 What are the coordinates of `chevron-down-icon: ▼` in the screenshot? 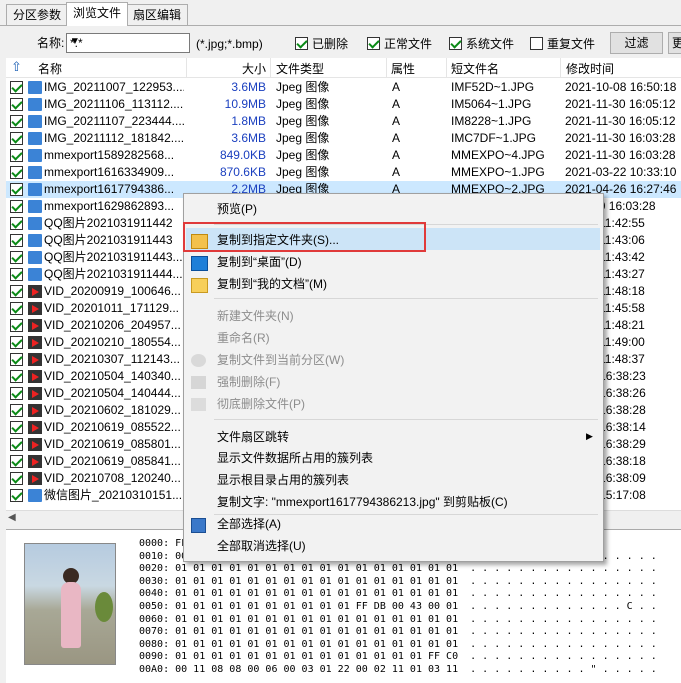 It's located at (128, 41).